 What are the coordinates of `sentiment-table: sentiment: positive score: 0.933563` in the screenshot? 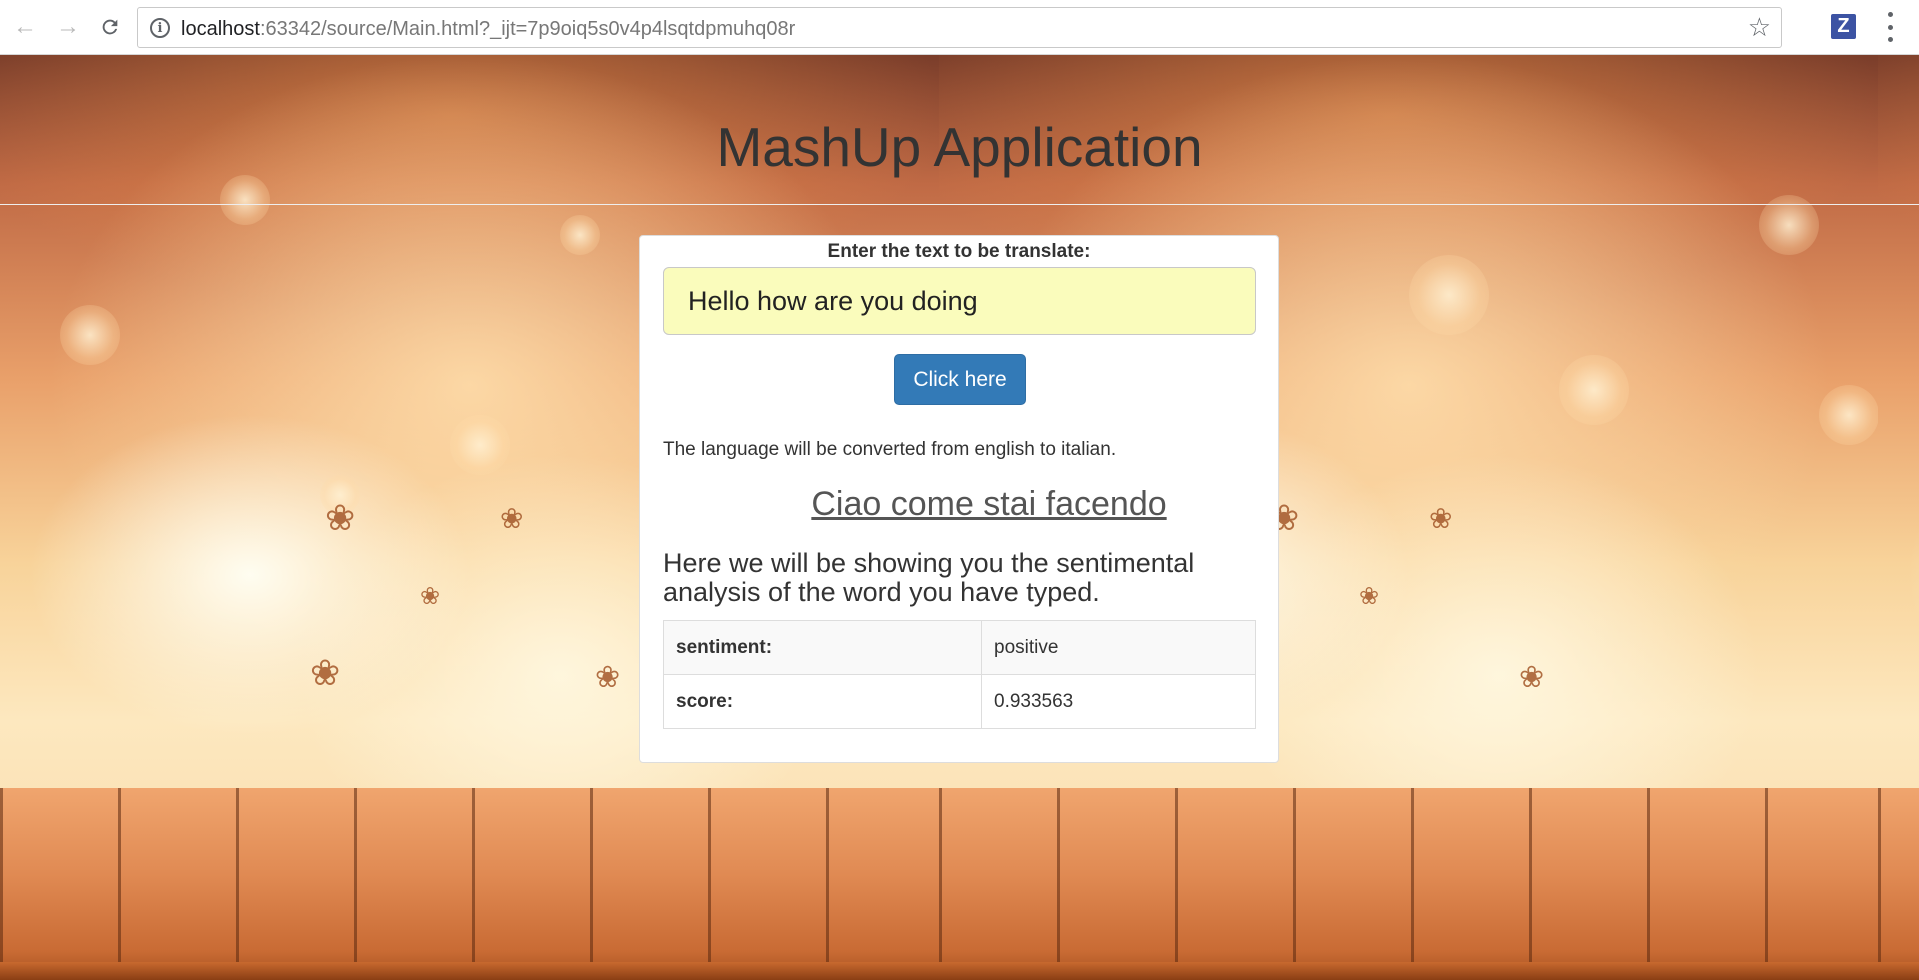 It's located at (959, 674).